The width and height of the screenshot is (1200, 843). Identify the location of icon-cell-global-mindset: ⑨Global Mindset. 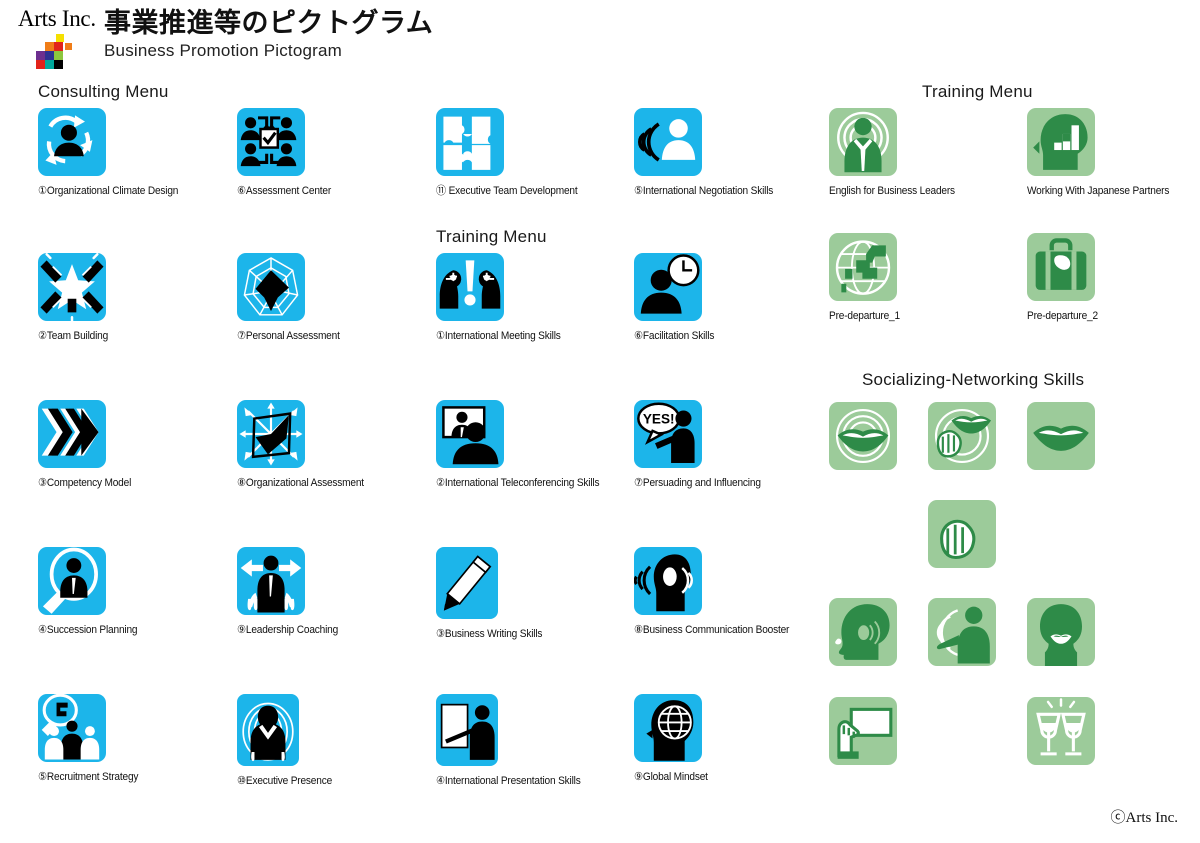
(724, 738).